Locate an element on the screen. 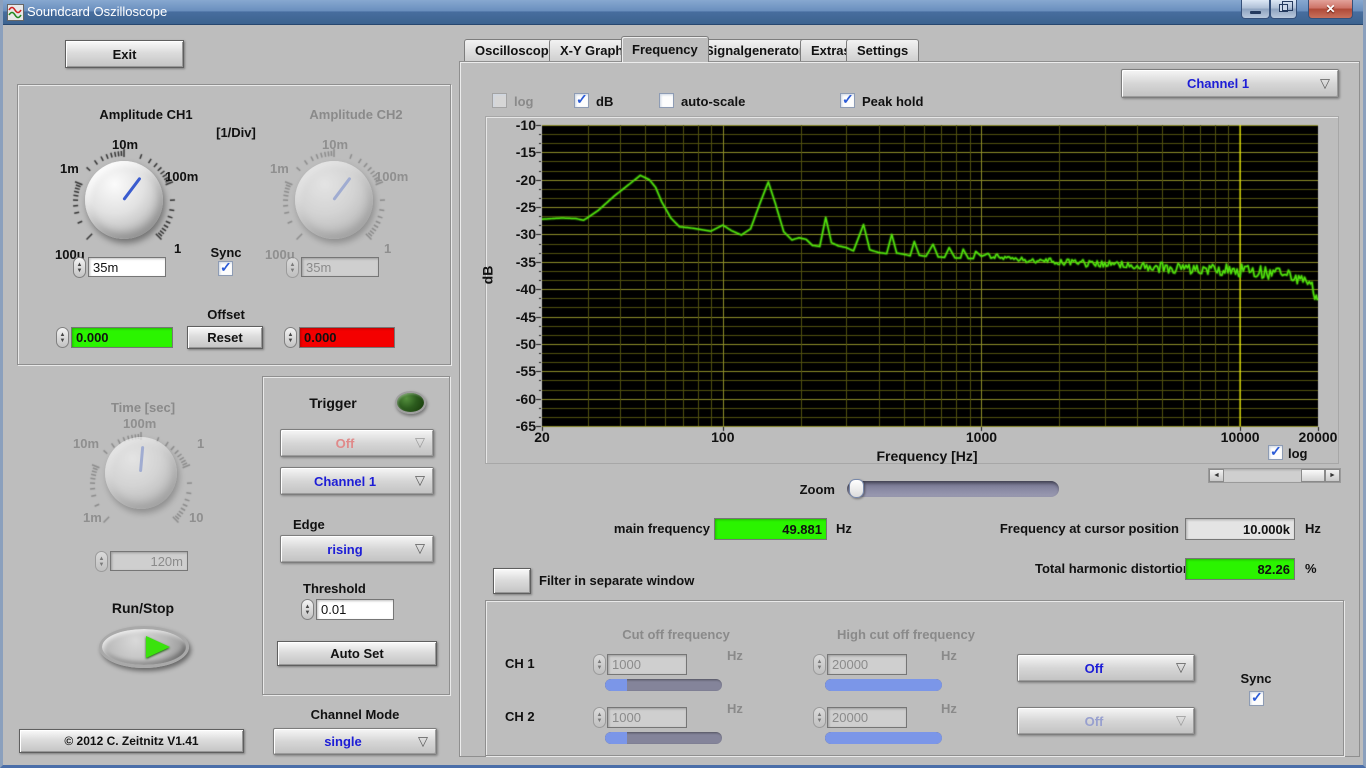 The width and height of the screenshot is (1366, 768). offset-reset-button: Reset is located at coordinates (225, 337).